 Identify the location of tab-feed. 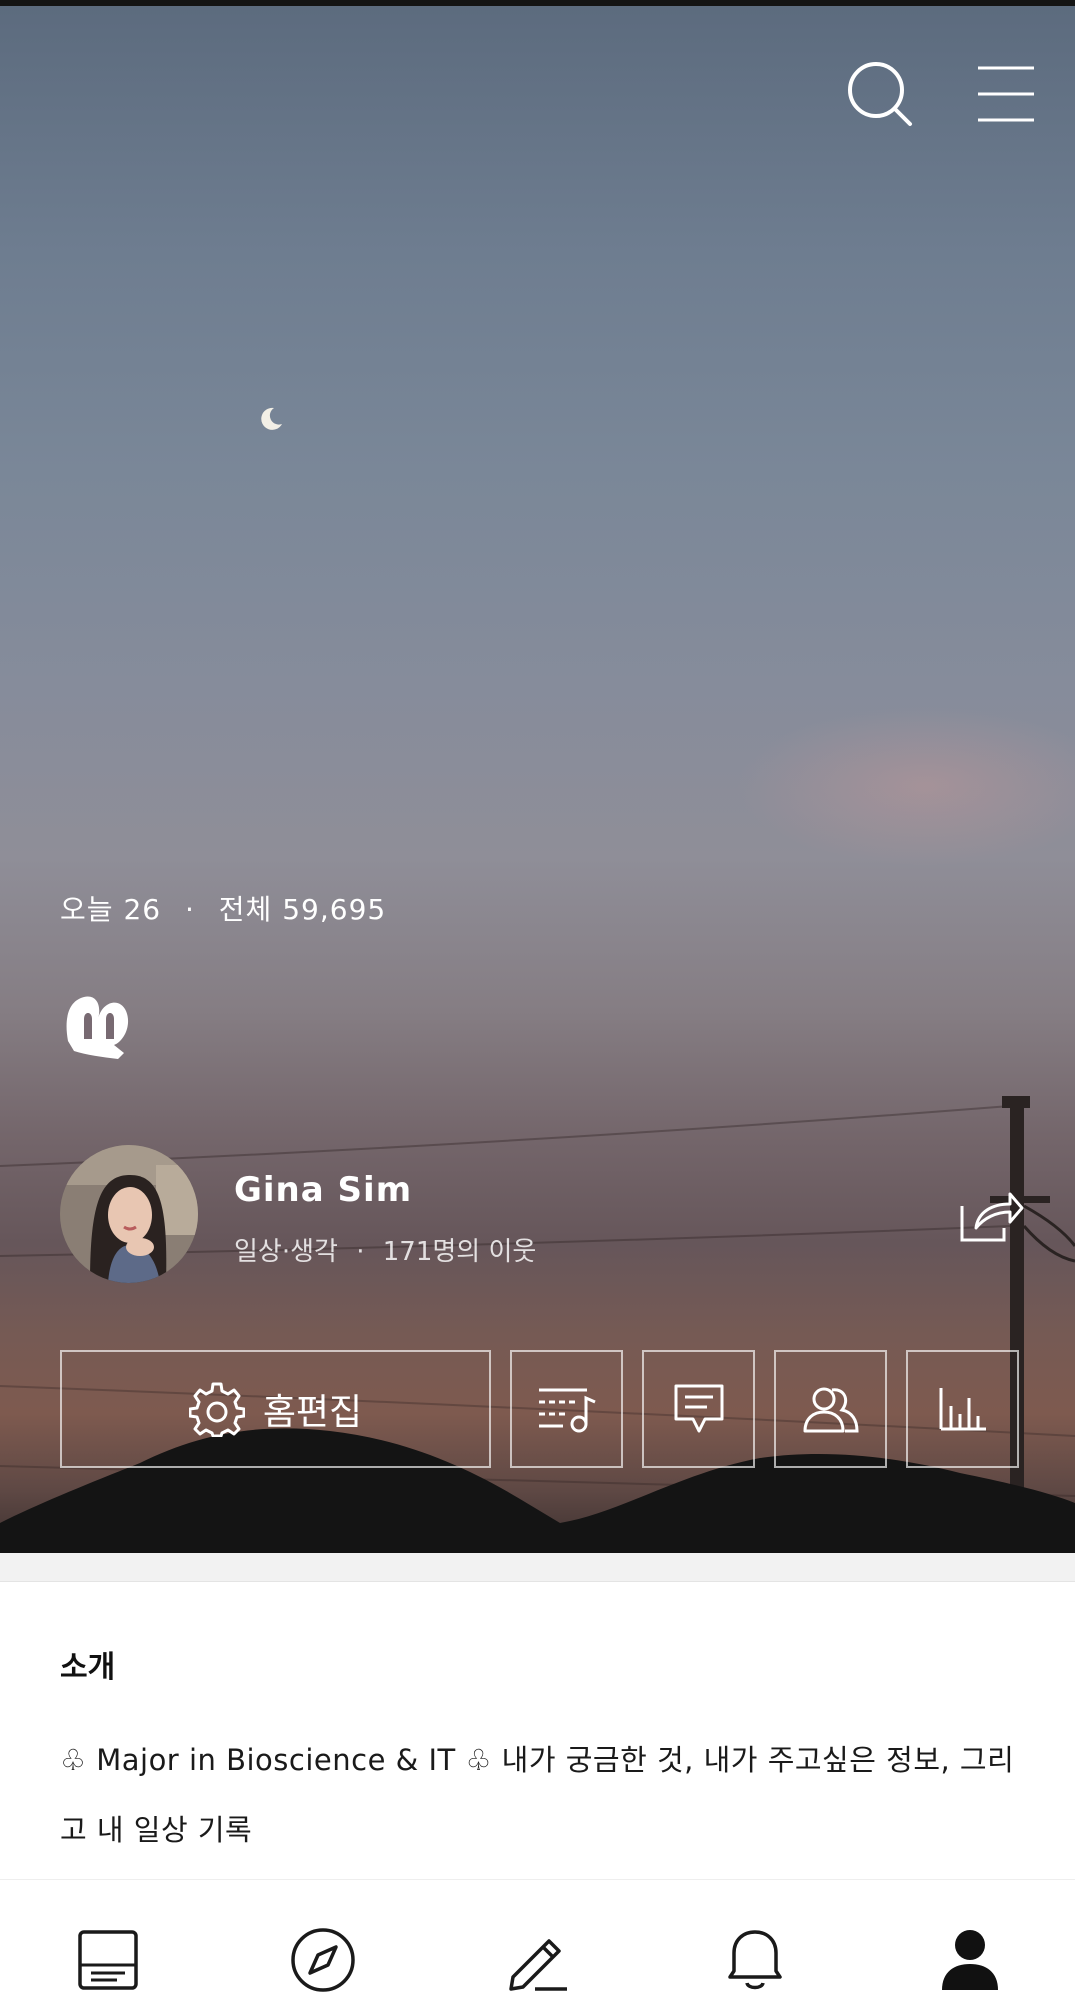
(108, 1960).